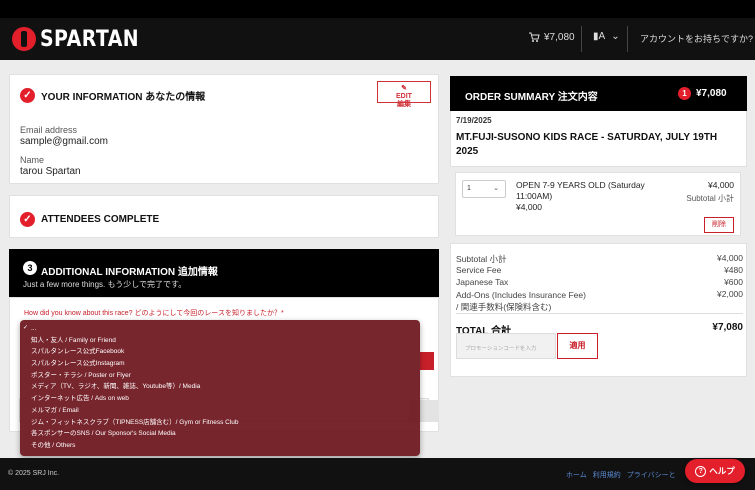 This screenshot has width=755, height=490. Describe the element at coordinates (701, 471) in the screenshot. I see `question-icon: ?` at that location.